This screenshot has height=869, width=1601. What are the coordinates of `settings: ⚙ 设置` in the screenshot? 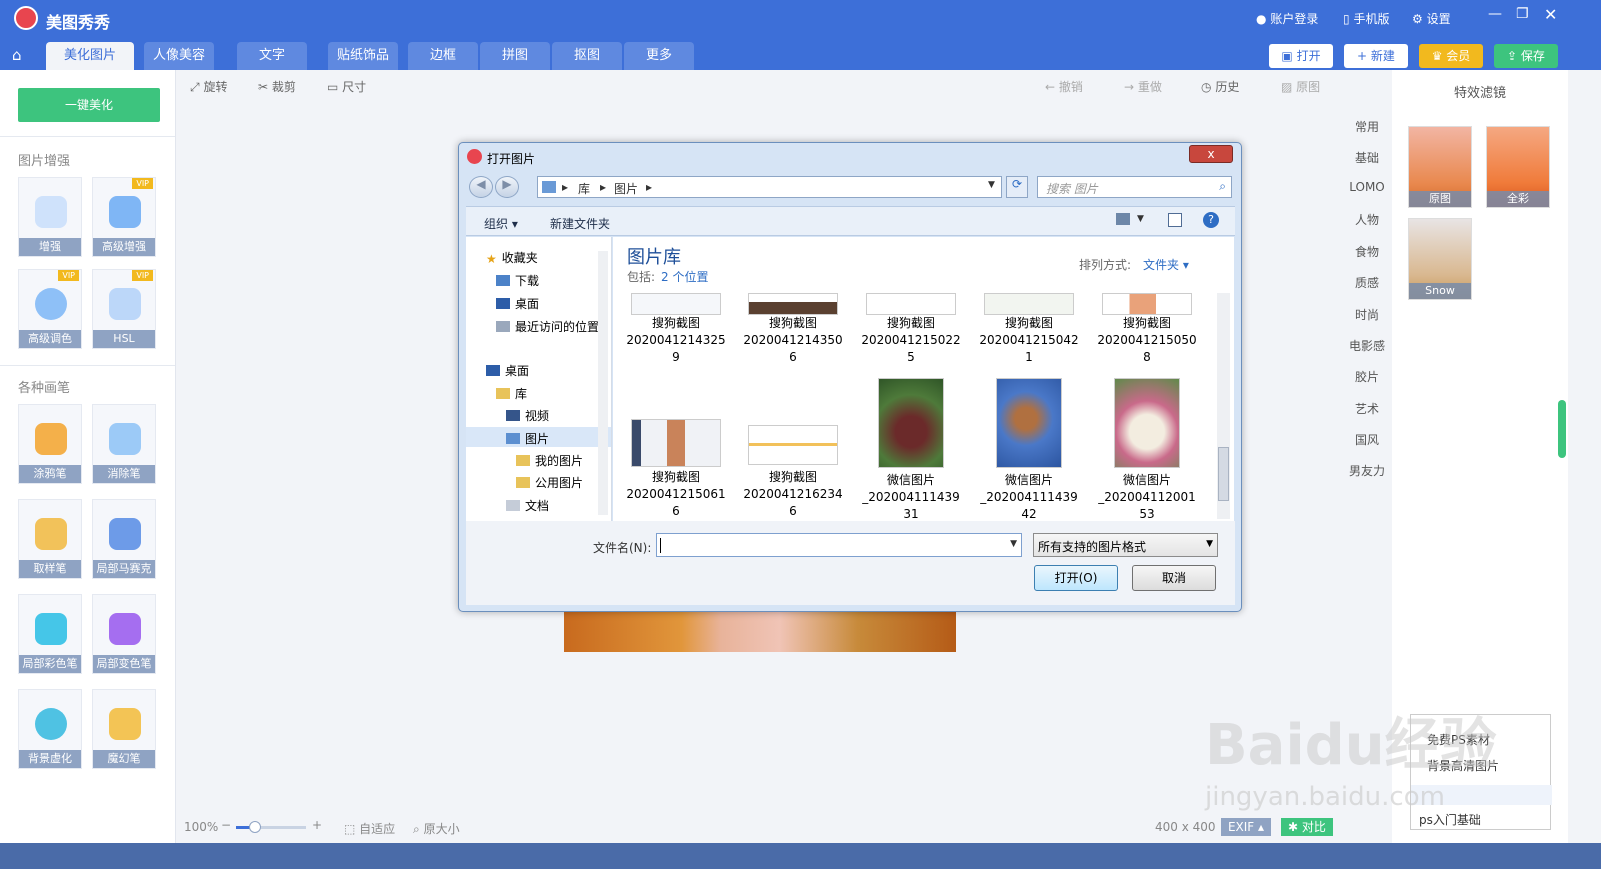 It's located at (1431, 18).